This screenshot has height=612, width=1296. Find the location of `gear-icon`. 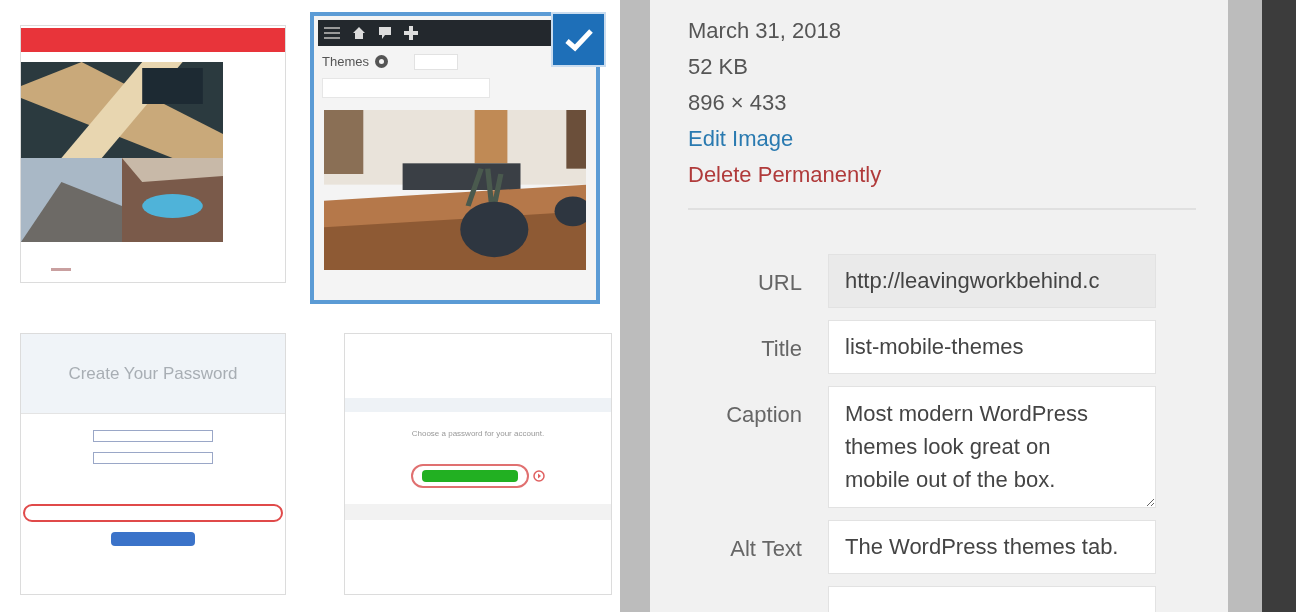

gear-icon is located at coordinates (381, 62).